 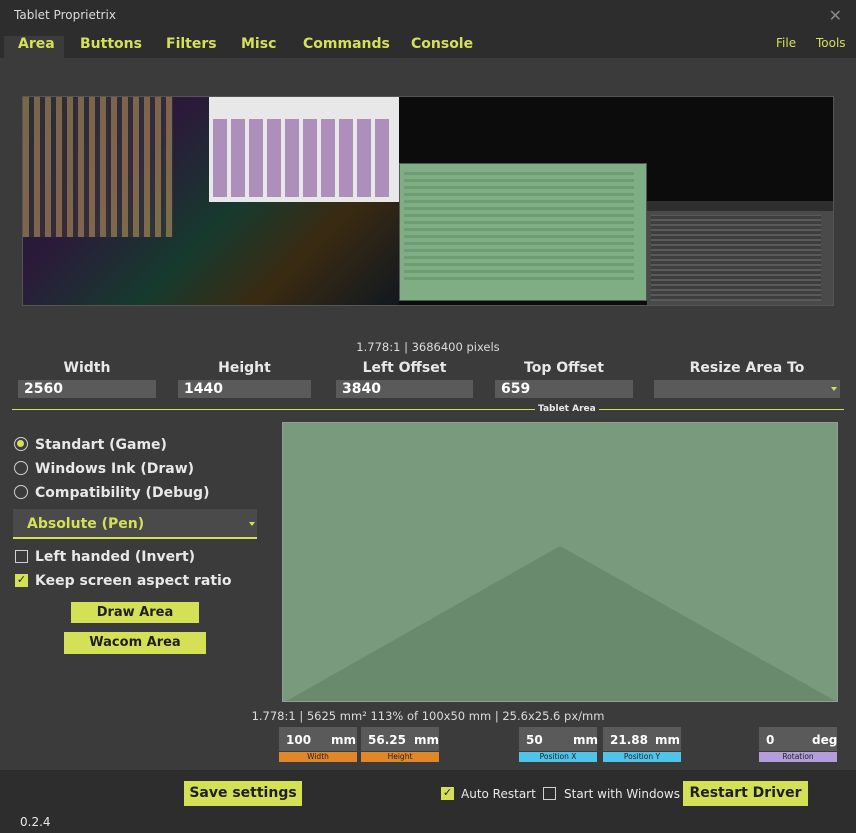 I want to click on rotation-value: 0, so click(x=770, y=740).